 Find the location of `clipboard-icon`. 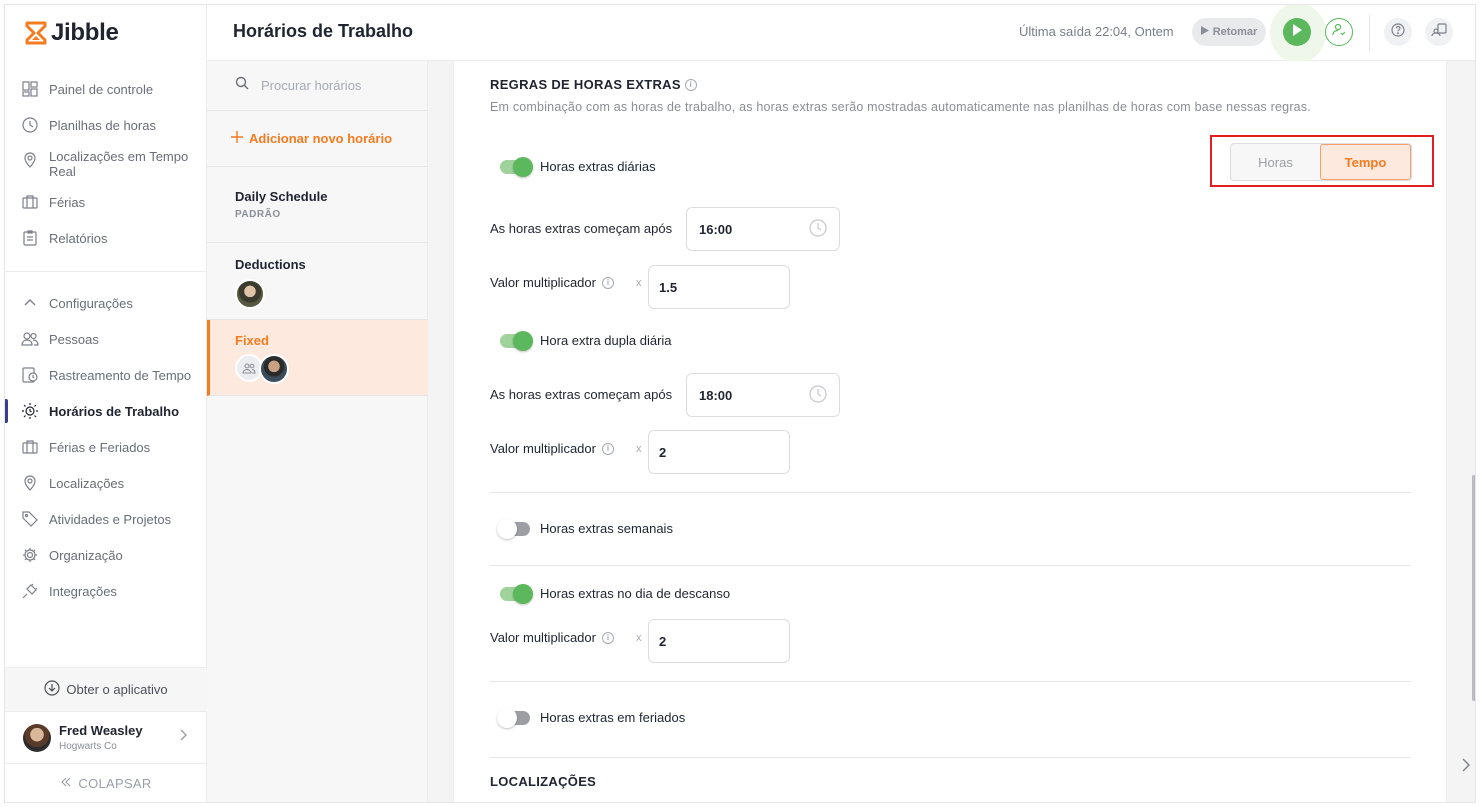

clipboard-icon is located at coordinates (30, 238).